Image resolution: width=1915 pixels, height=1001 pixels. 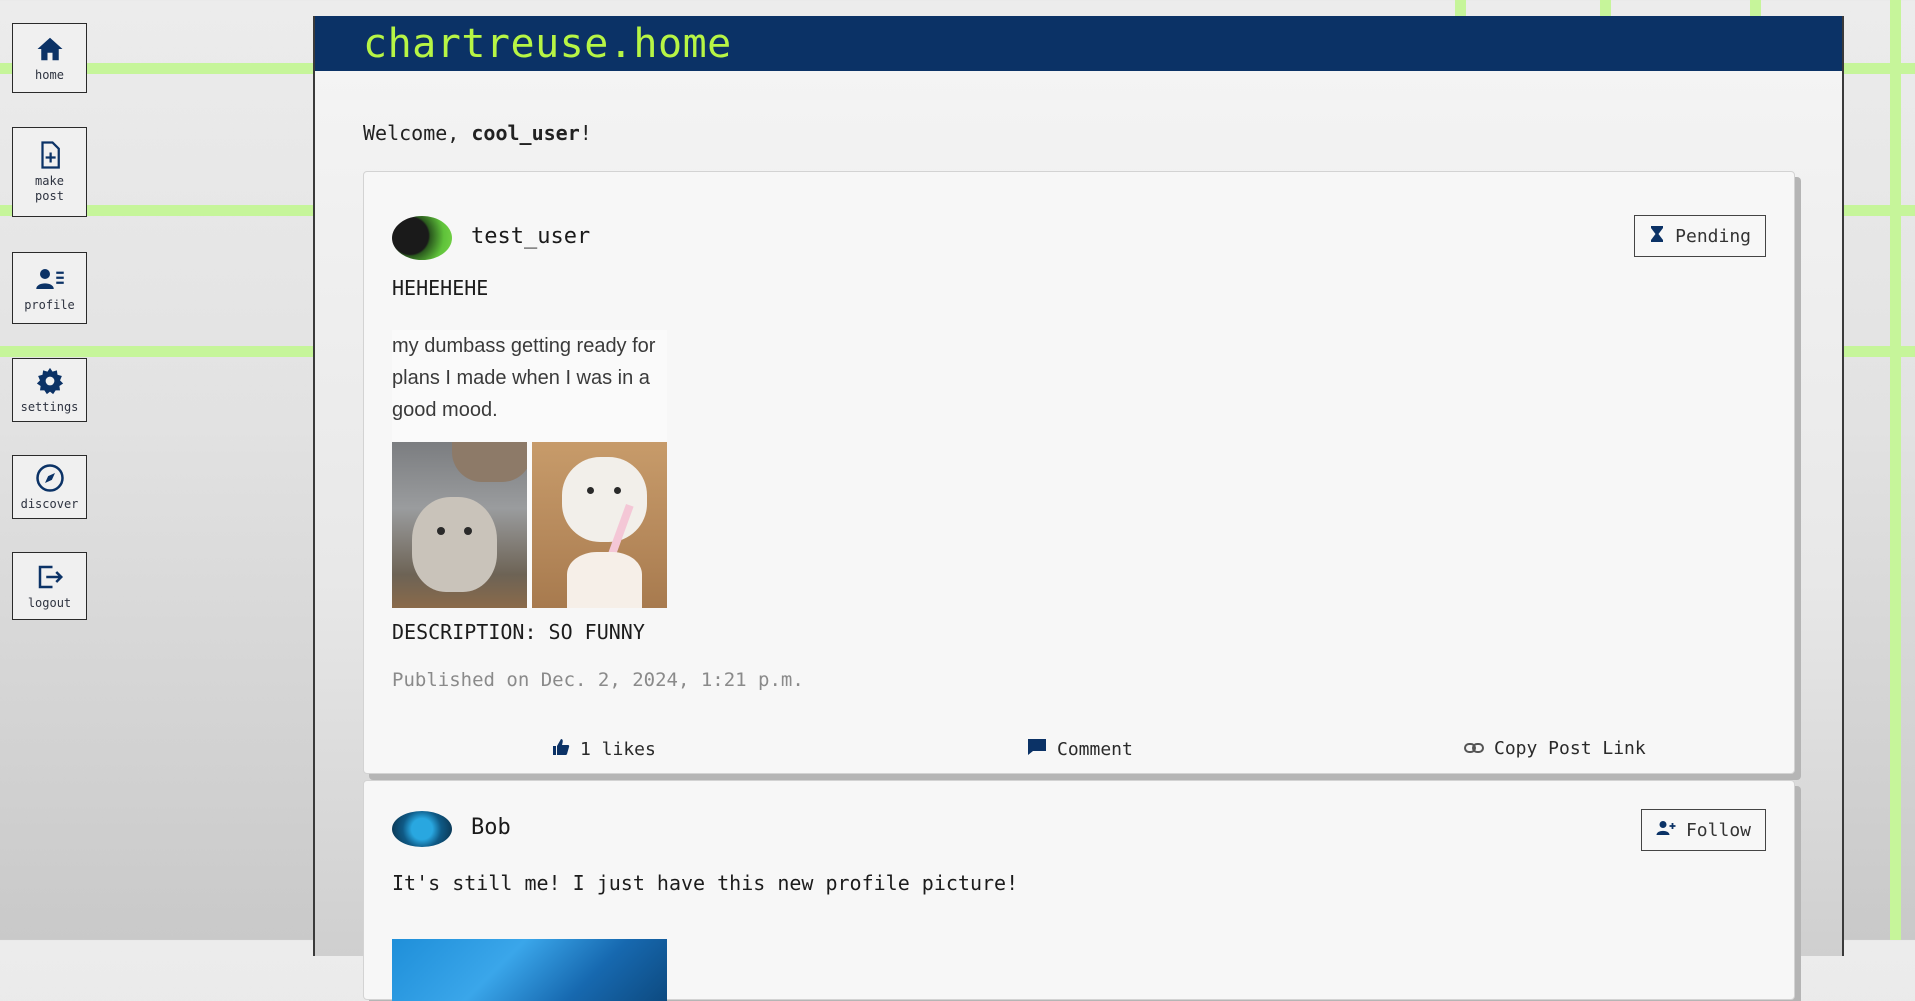 I want to click on nav-label: post, so click(x=49, y=196).